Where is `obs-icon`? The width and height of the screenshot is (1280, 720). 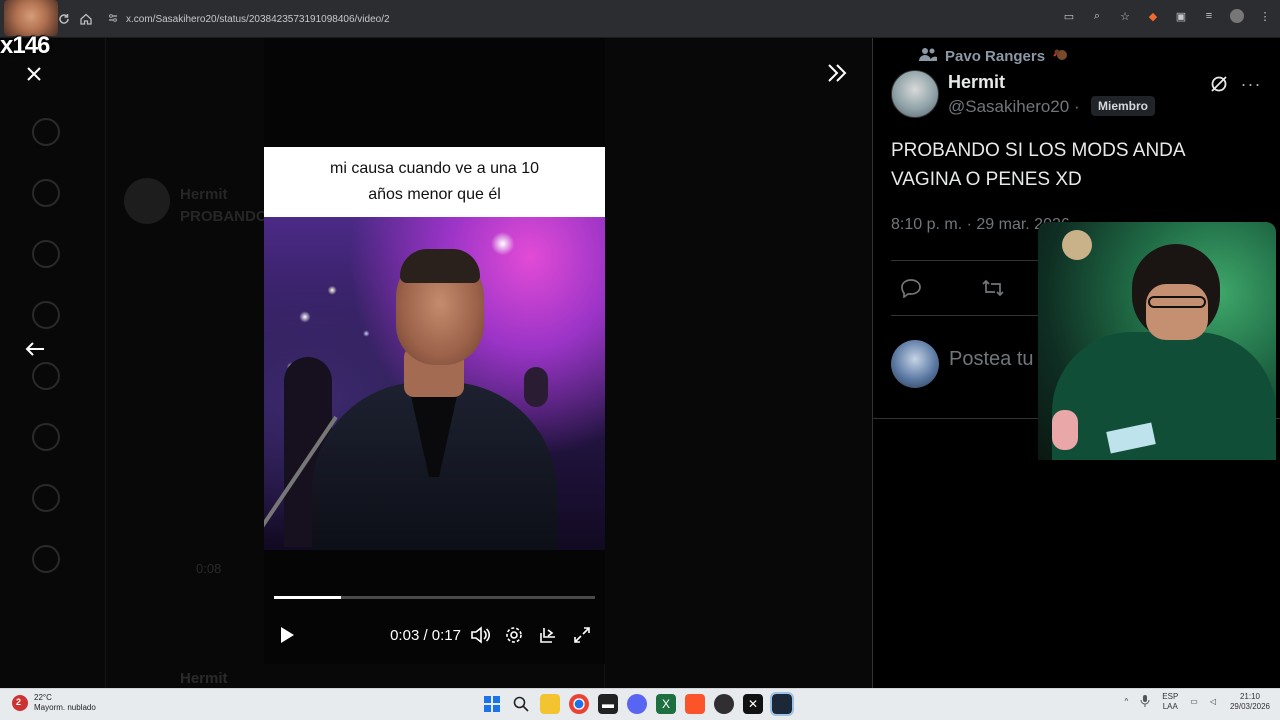 obs-icon is located at coordinates (724, 704).